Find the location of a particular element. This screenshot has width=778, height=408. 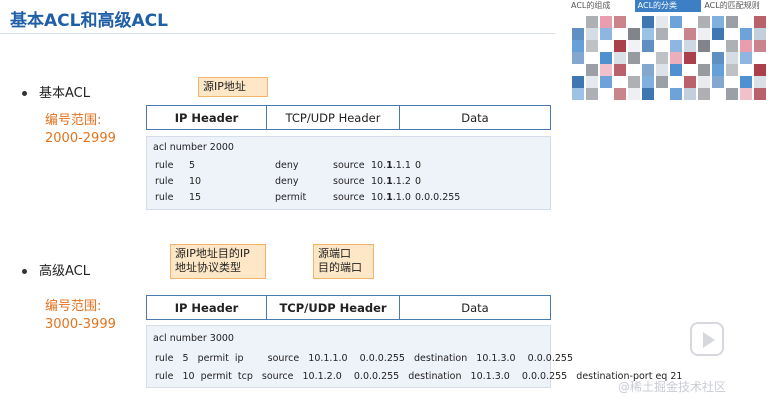

callout-source-ip: 源IP地址 is located at coordinates (233, 87).